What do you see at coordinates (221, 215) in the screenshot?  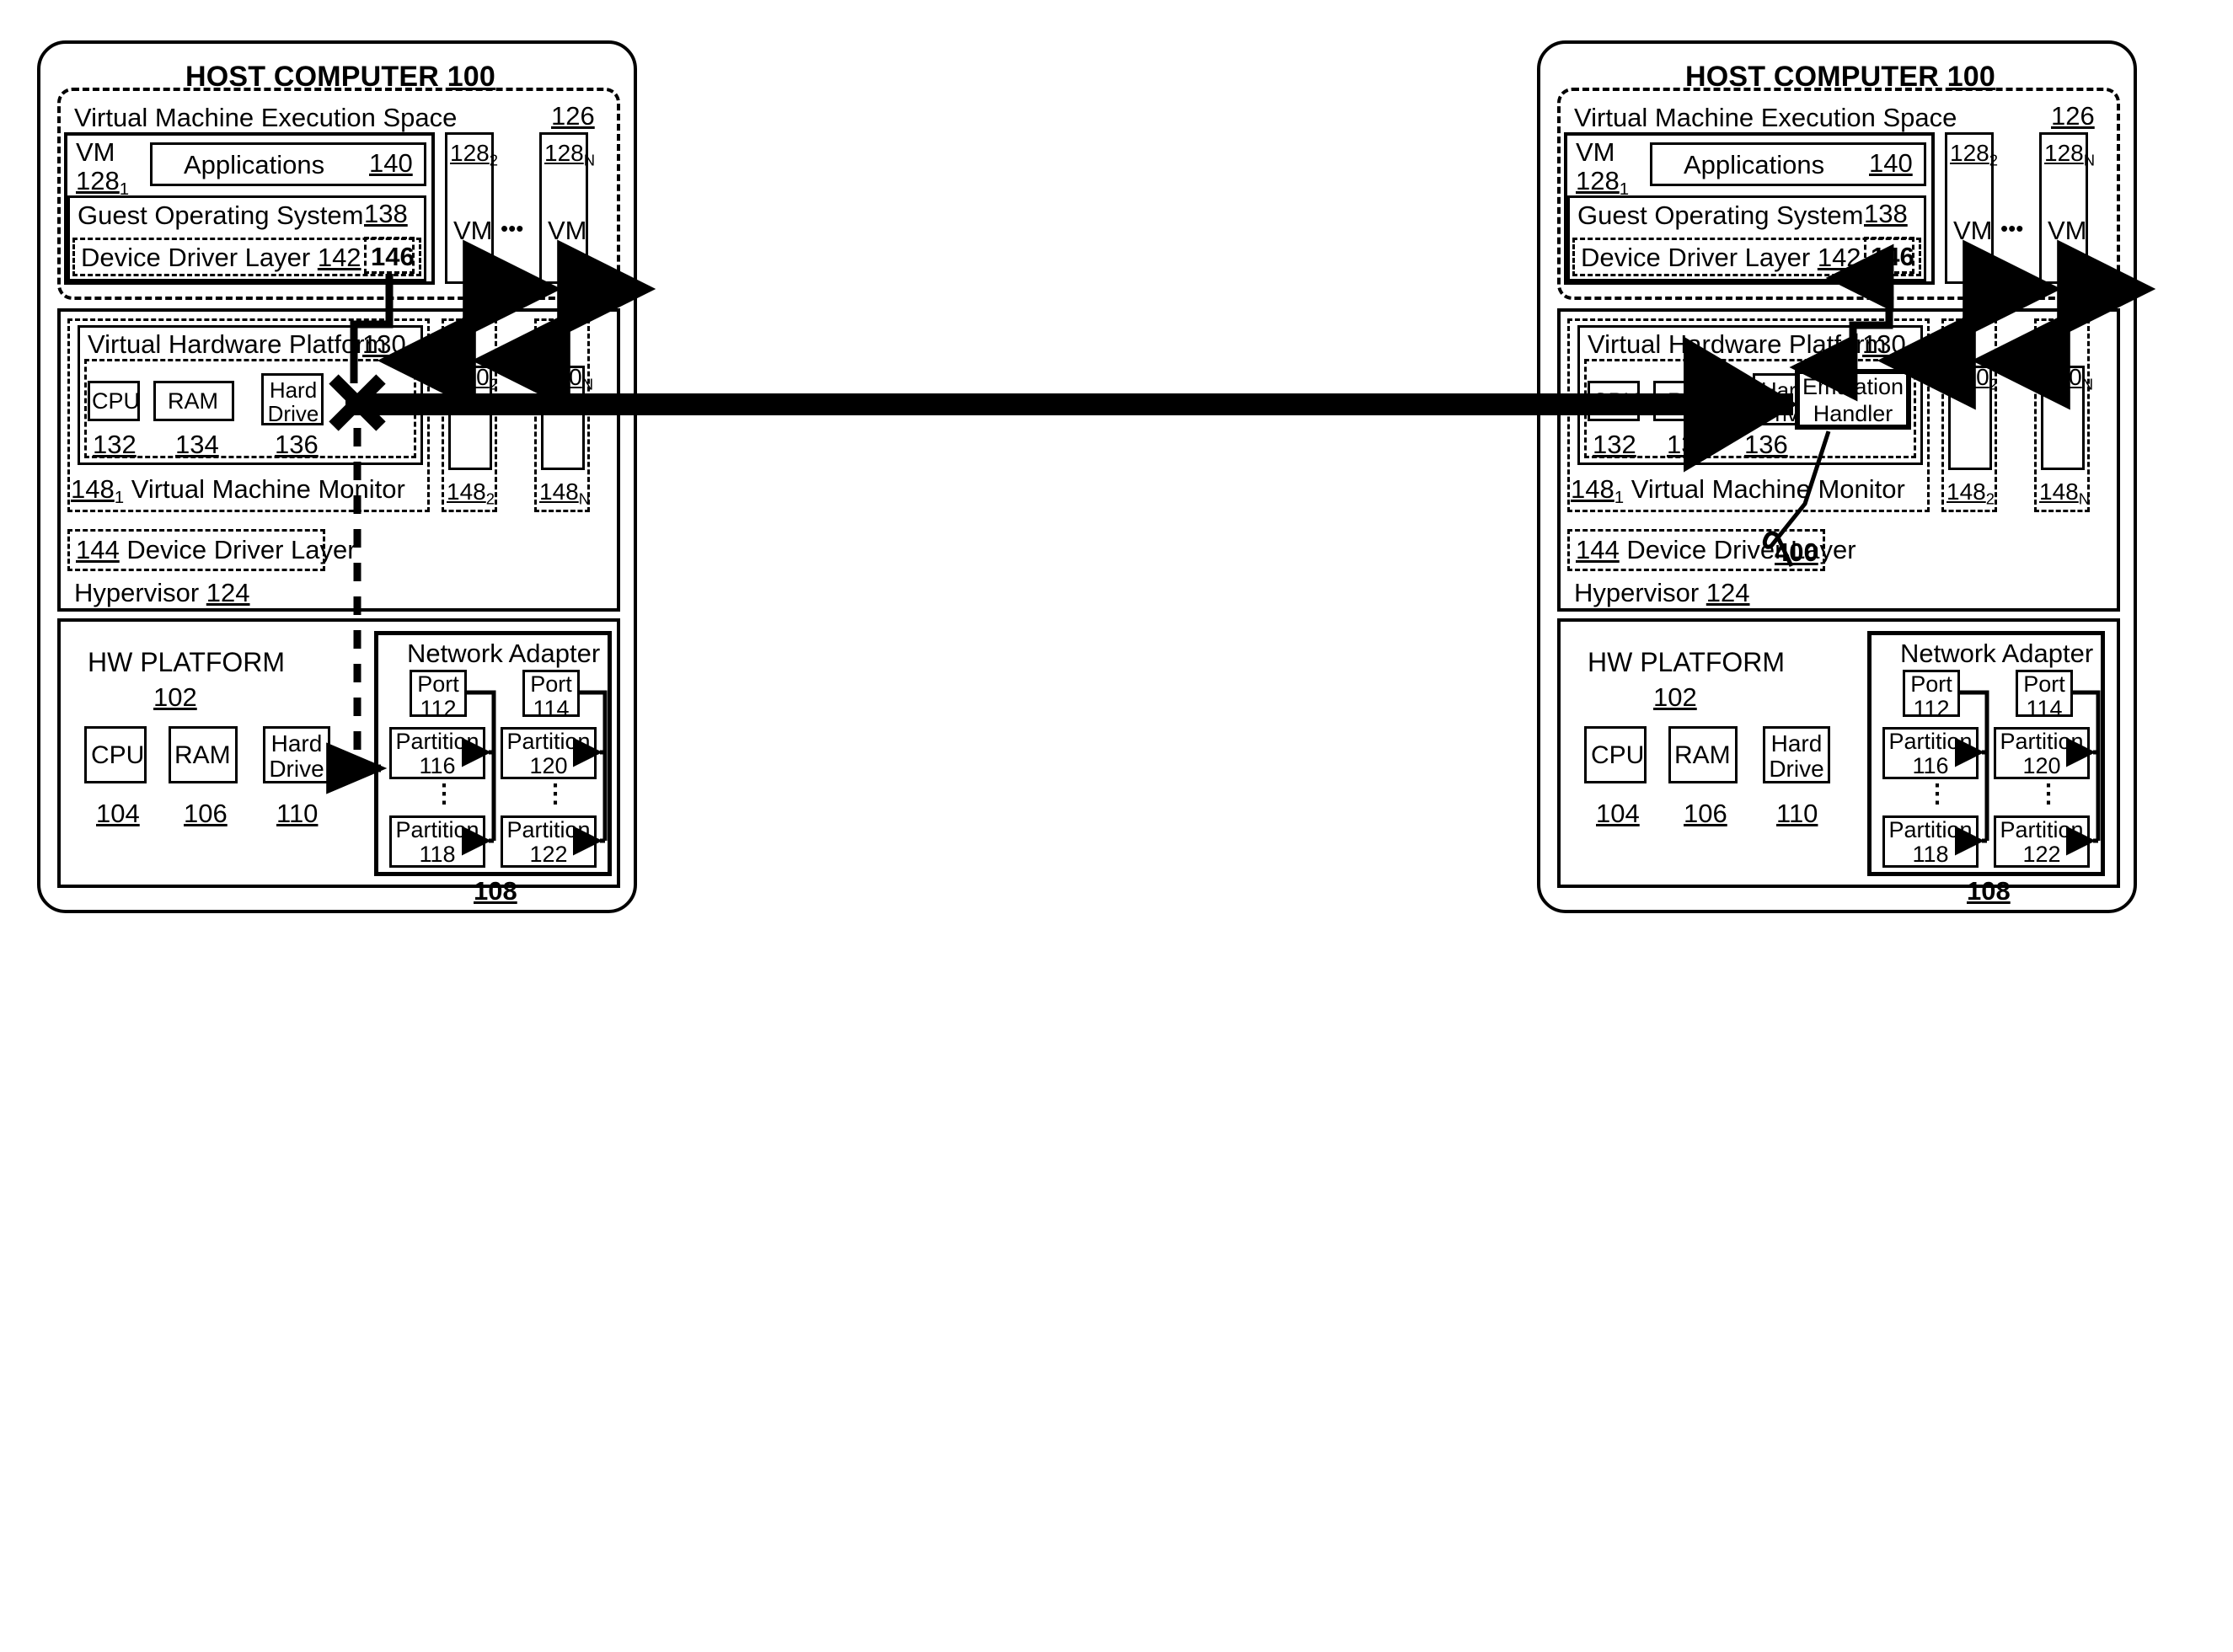 I see `guest-os-label-left: Guest Operating System` at bounding box center [221, 215].